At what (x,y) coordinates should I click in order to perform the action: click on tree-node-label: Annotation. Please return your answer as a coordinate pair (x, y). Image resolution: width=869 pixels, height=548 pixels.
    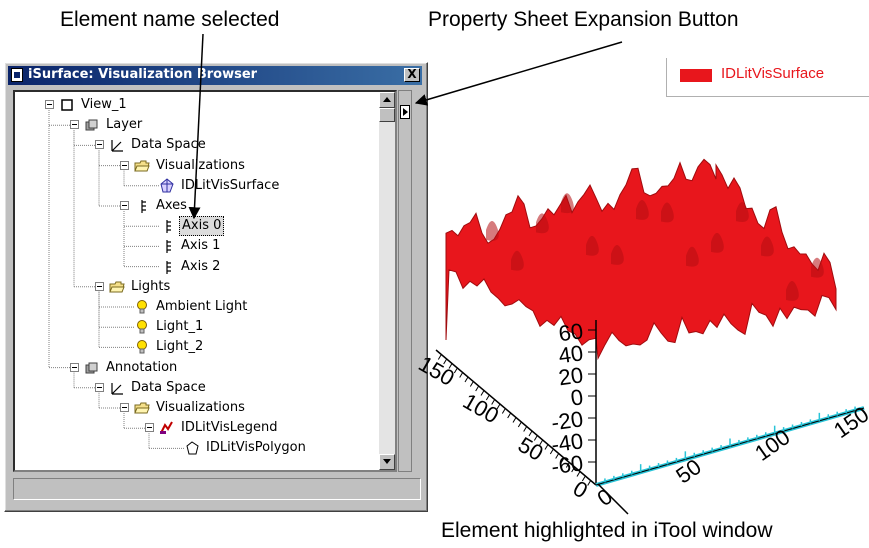
    Looking at the image, I should click on (142, 367).